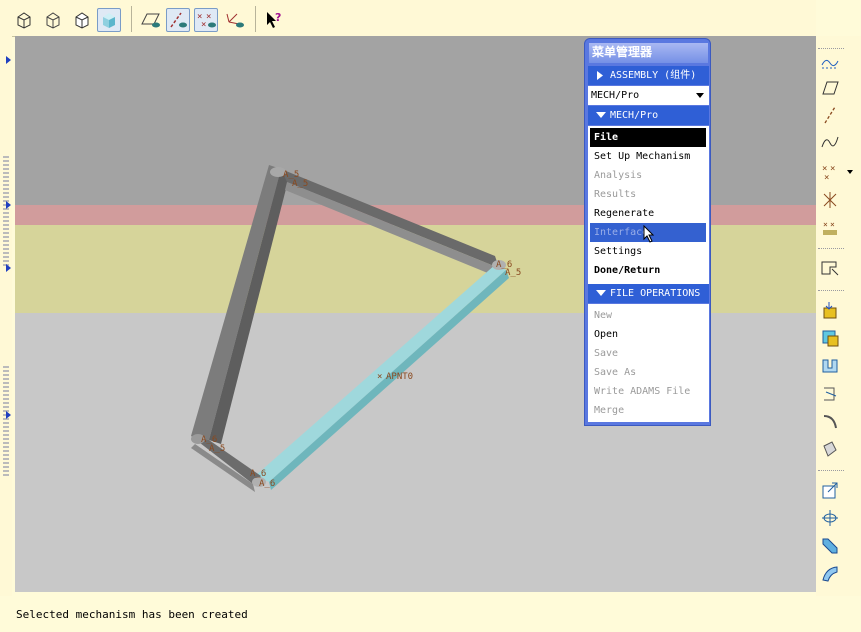 The width and height of the screenshot is (861, 632). What do you see at coordinates (830, 574) in the screenshot?
I see `draft-icon` at bounding box center [830, 574].